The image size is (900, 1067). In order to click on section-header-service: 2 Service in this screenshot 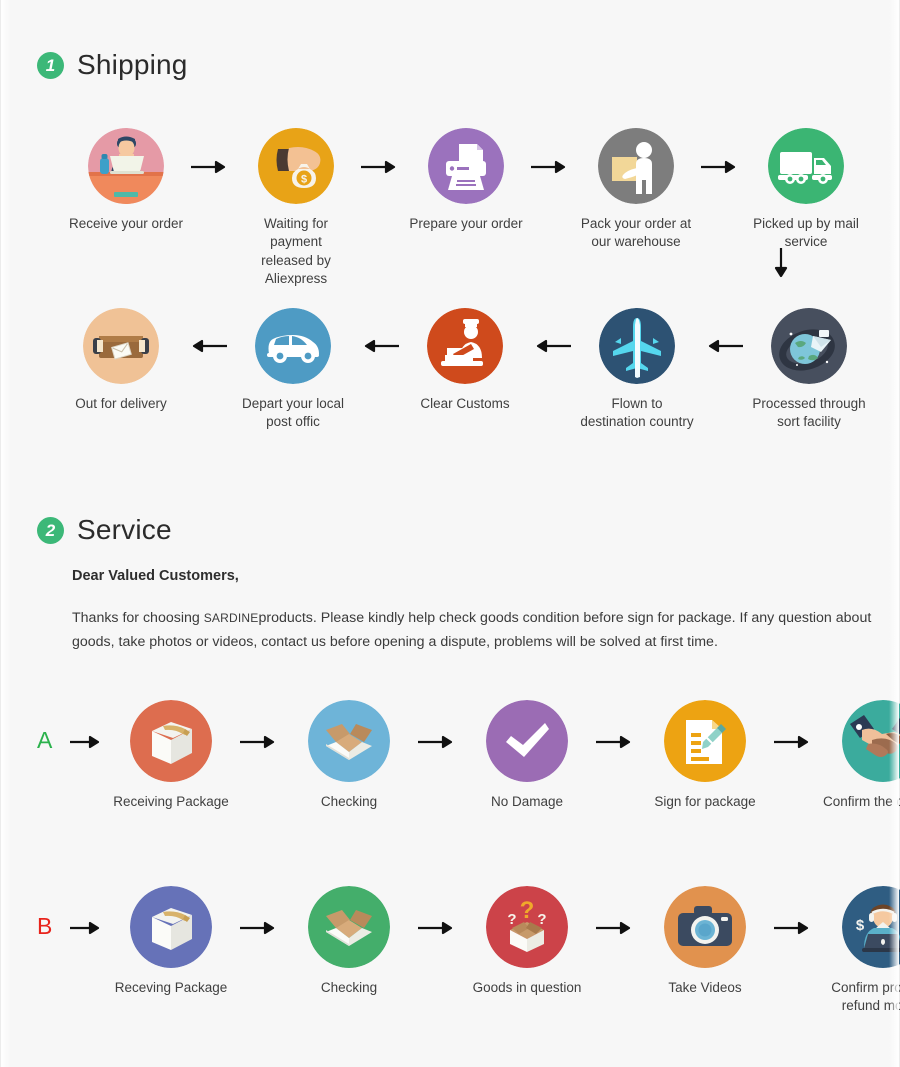, I will do `click(104, 530)`.